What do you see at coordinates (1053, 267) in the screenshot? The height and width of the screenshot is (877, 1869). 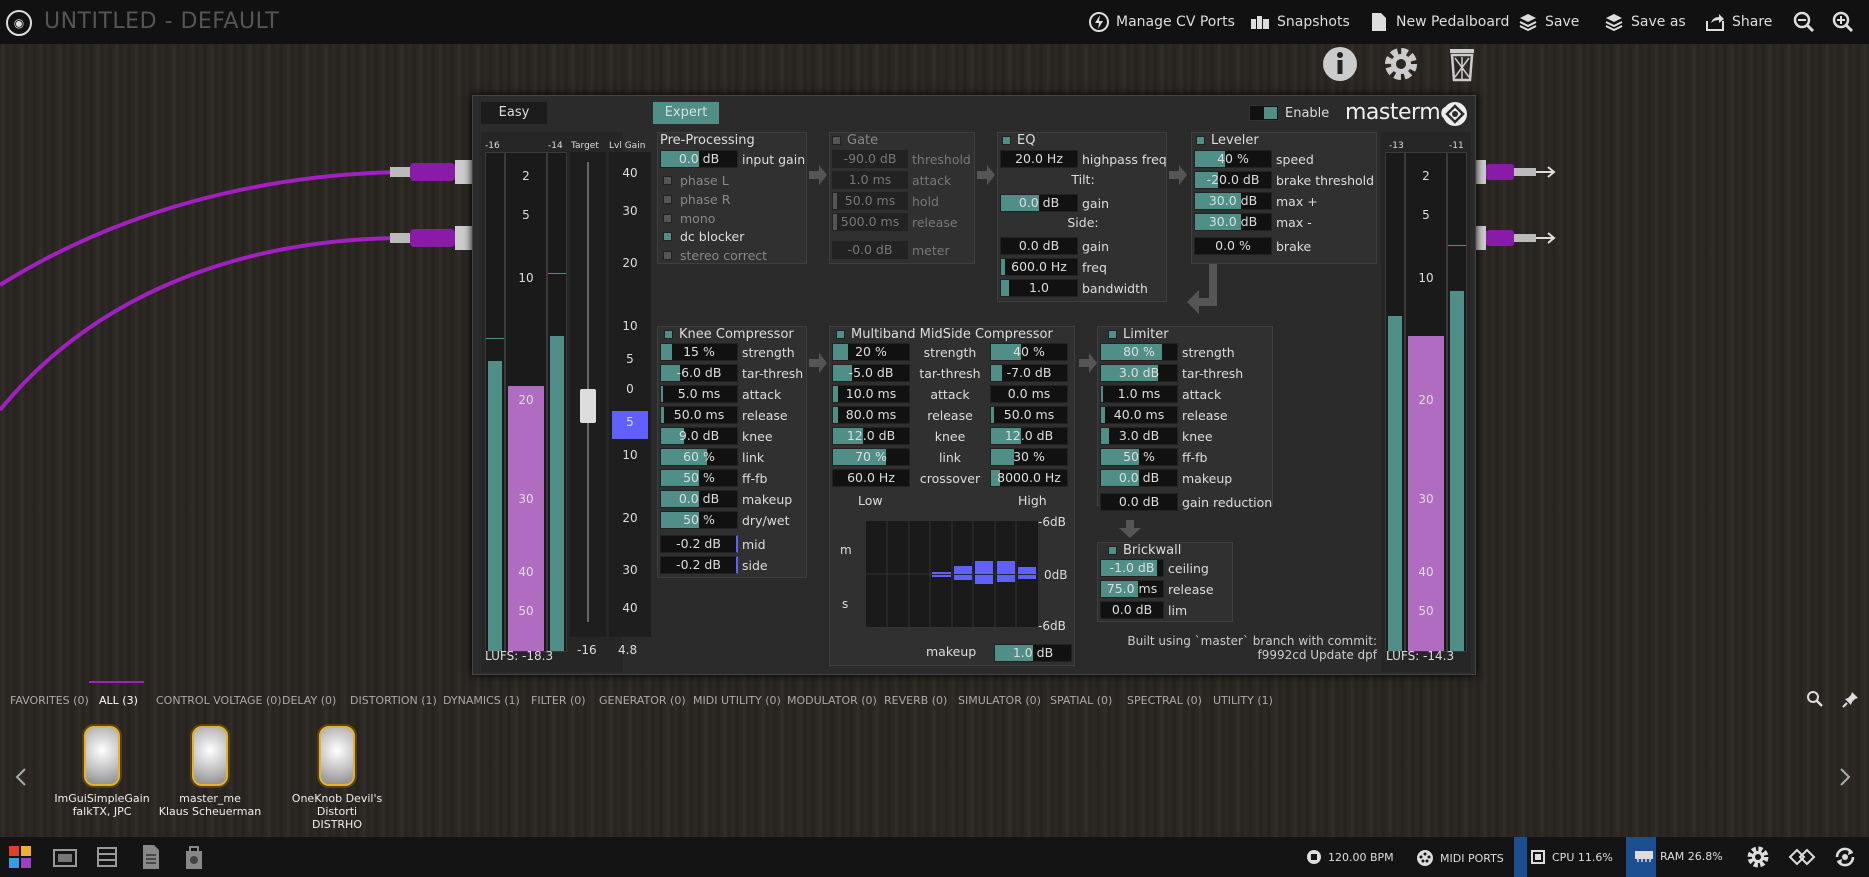 I see `side-freq-row: 600.0 Hz freq` at bounding box center [1053, 267].